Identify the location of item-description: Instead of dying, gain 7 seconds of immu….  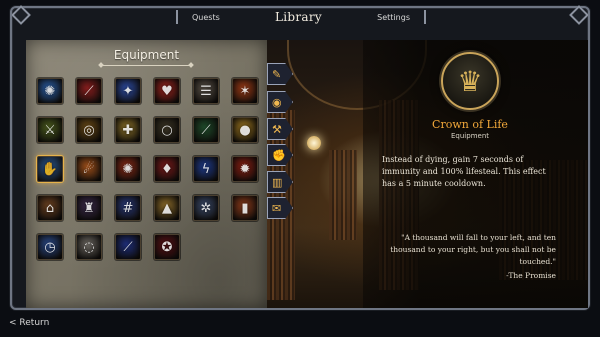
(464, 171).